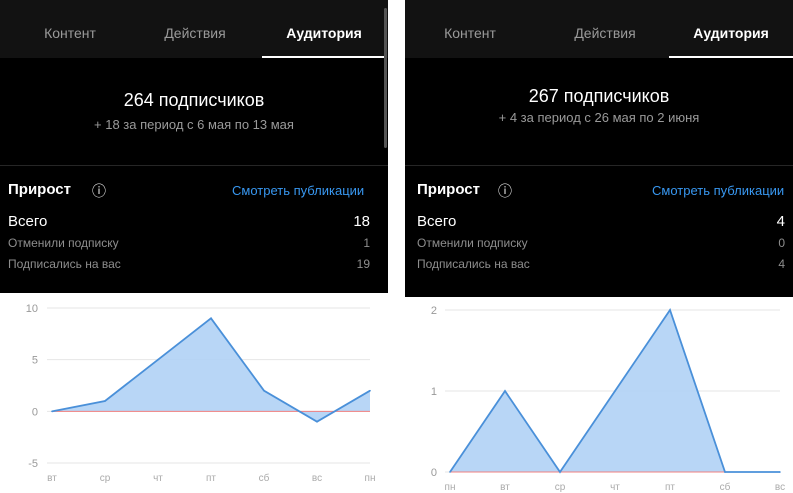 The width and height of the screenshot is (793, 493). What do you see at coordinates (780, 221) in the screenshot?
I see `total-value: 4` at bounding box center [780, 221].